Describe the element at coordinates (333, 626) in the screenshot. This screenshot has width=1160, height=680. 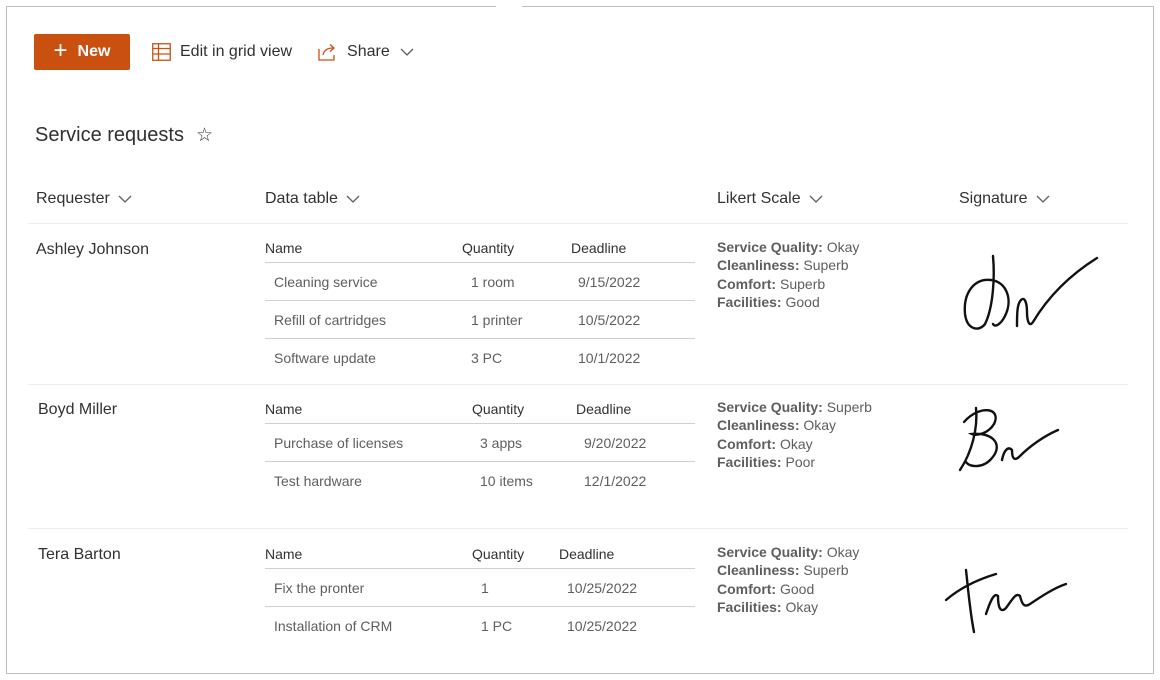
I see `cell-name: Installation of CRM` at that location.